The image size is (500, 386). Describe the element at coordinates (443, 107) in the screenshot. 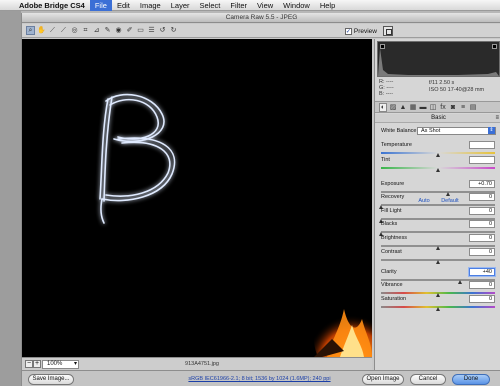

I see `effects-tab-icon: fx` at that location.